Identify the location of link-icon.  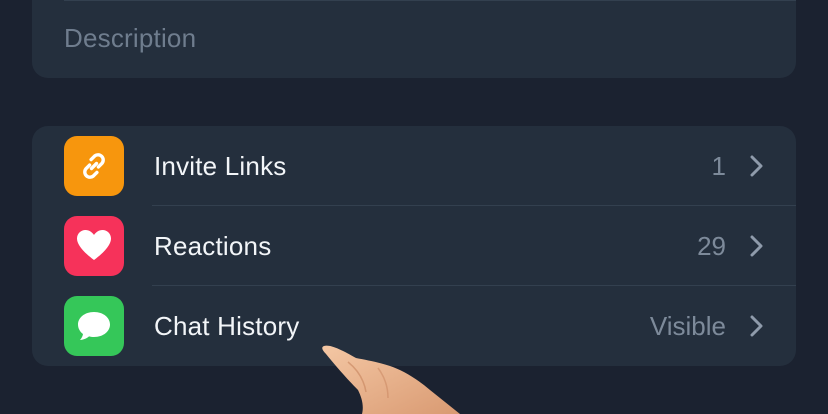
(94, 166).